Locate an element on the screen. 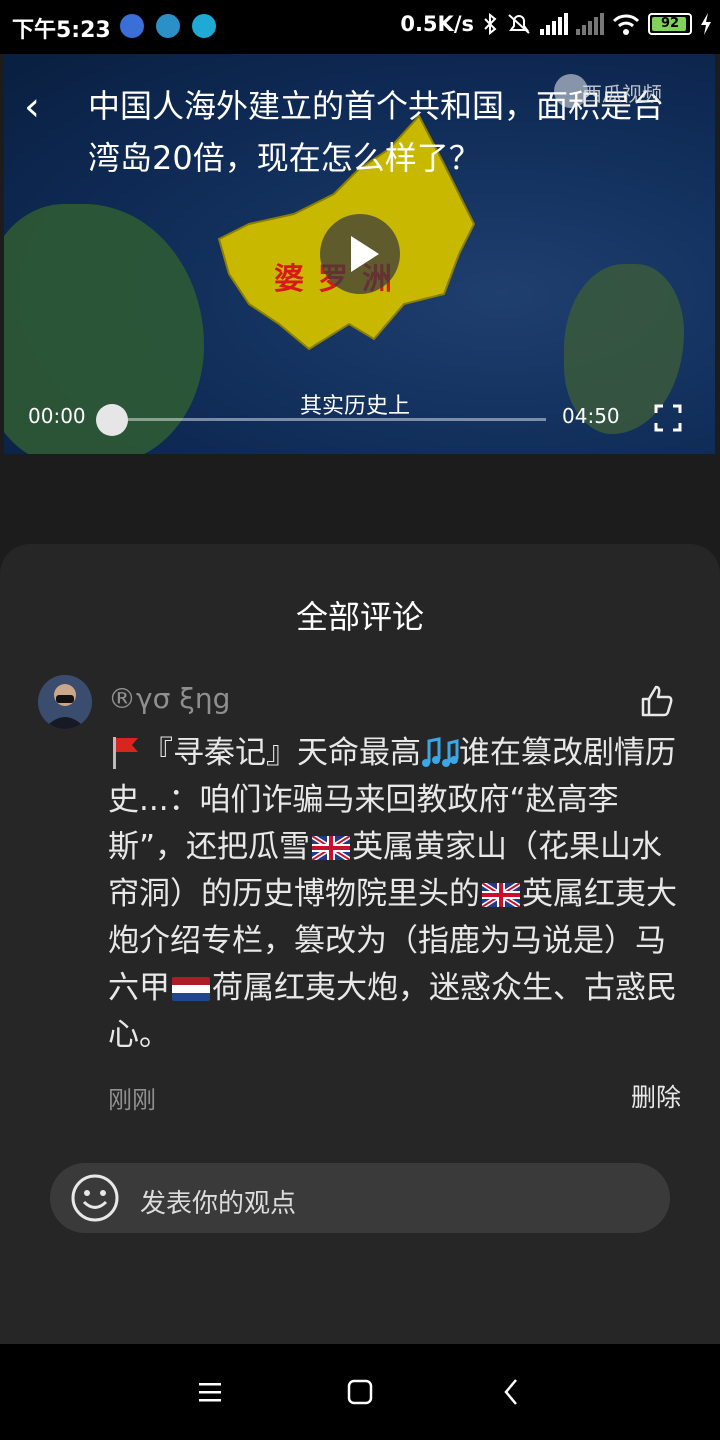 The image size is (720, 1440). mute-icon is located at coordinates (519, 24).